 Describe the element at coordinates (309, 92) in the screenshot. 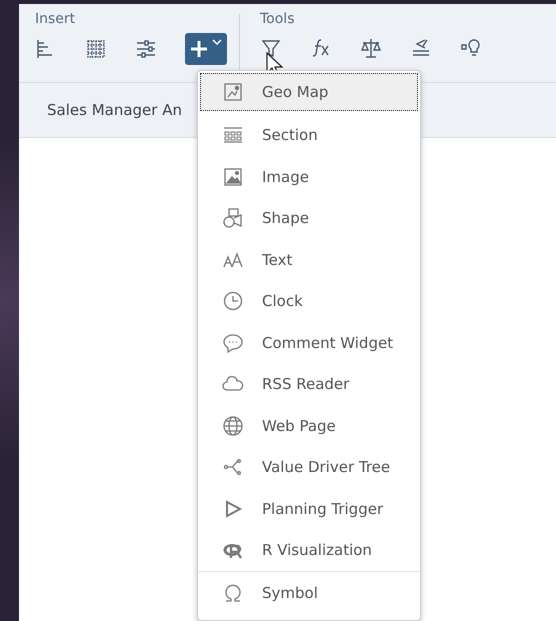

I see `menu-item: Geo Map` at that location.